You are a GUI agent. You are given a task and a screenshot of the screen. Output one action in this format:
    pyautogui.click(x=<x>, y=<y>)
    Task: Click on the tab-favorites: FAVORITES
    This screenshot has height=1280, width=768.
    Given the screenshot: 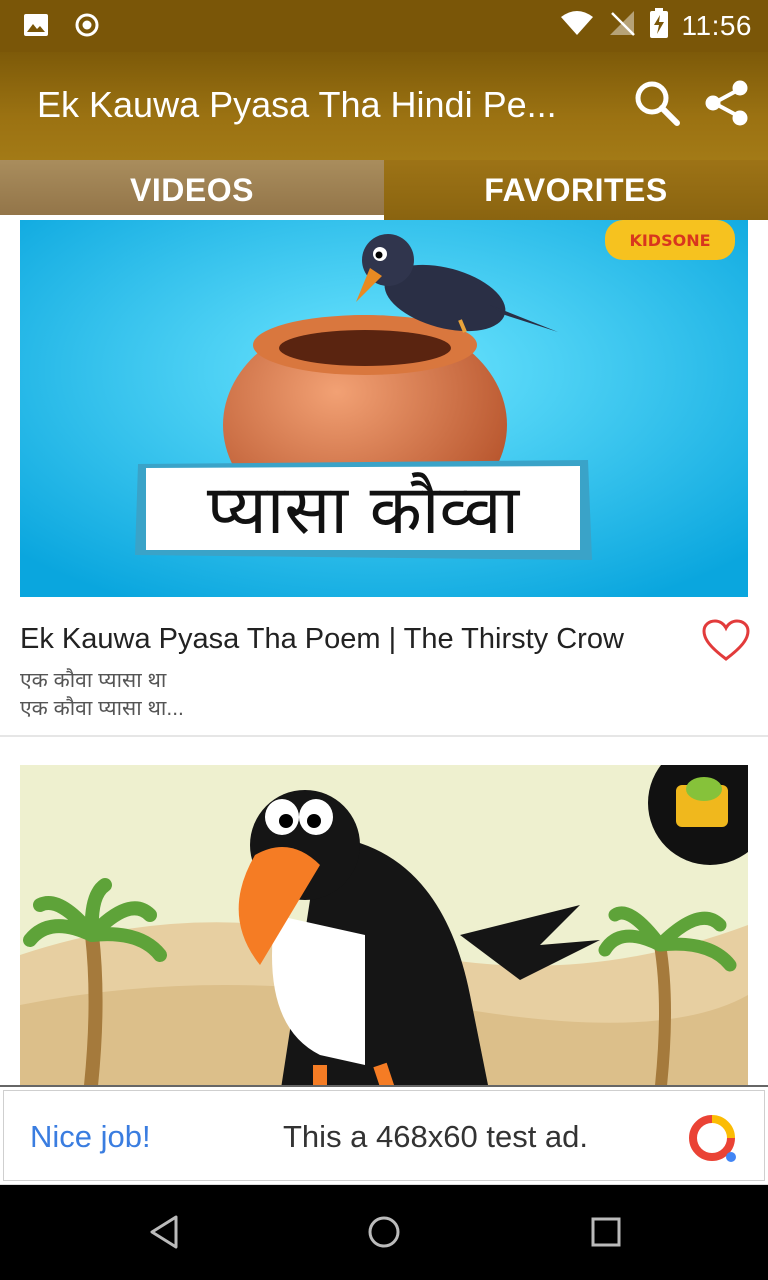 What is the action you would take?
    pyautogui.click(x=576, y=190)
    